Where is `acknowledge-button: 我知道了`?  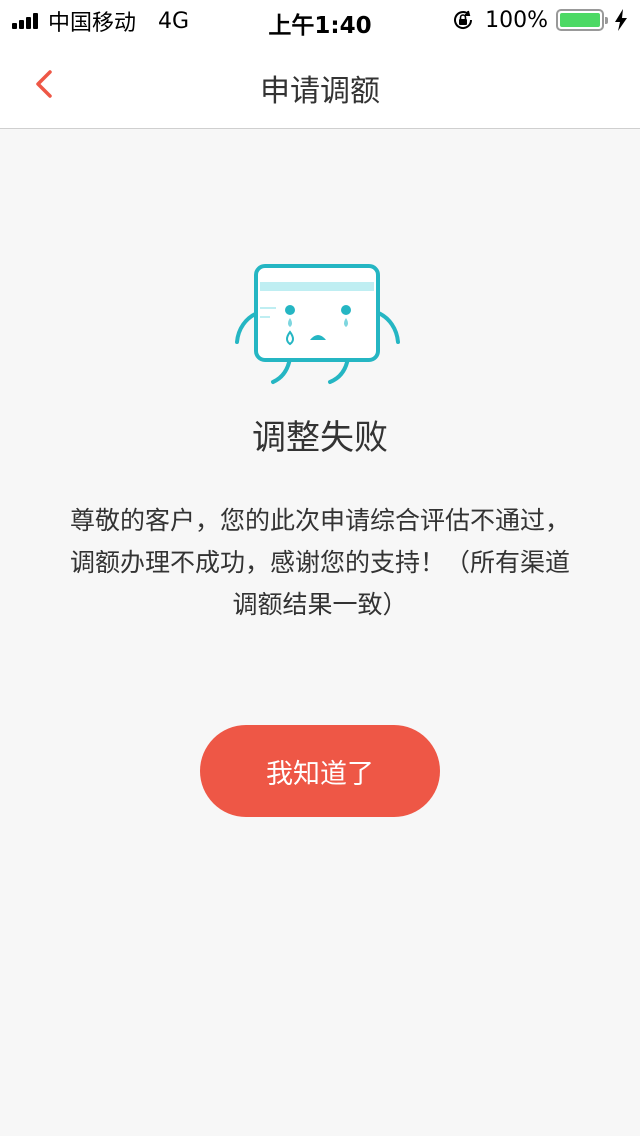 acknowledge-button: 我知道了 is located at coordinates (320, 771).